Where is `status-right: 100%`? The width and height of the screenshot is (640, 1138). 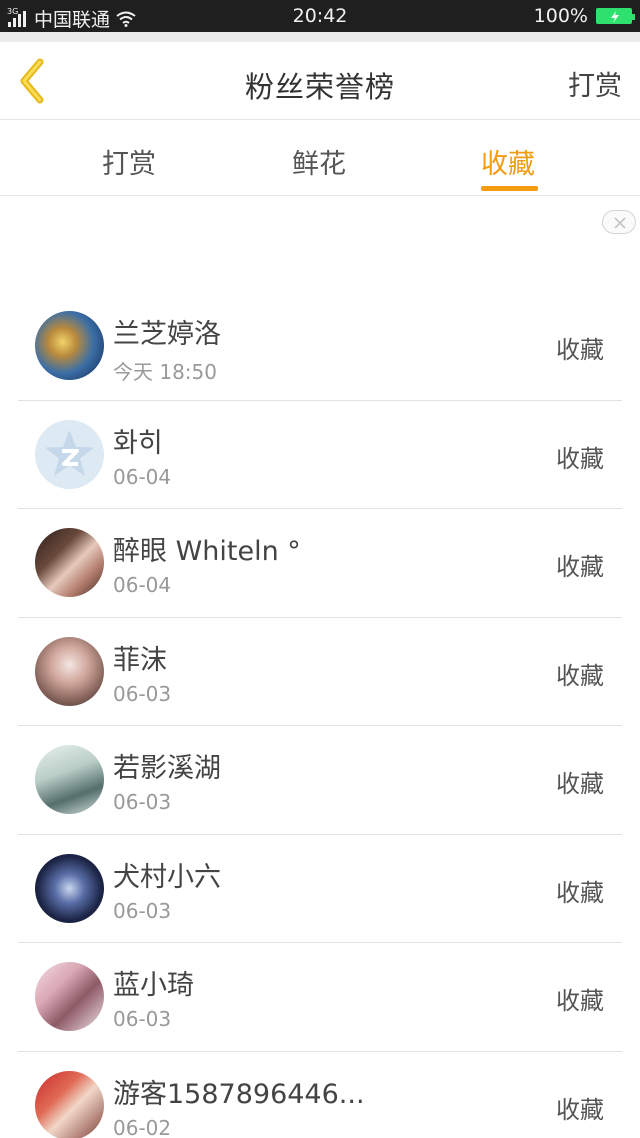
status-right: 100% is located at coordinates (584, 16).